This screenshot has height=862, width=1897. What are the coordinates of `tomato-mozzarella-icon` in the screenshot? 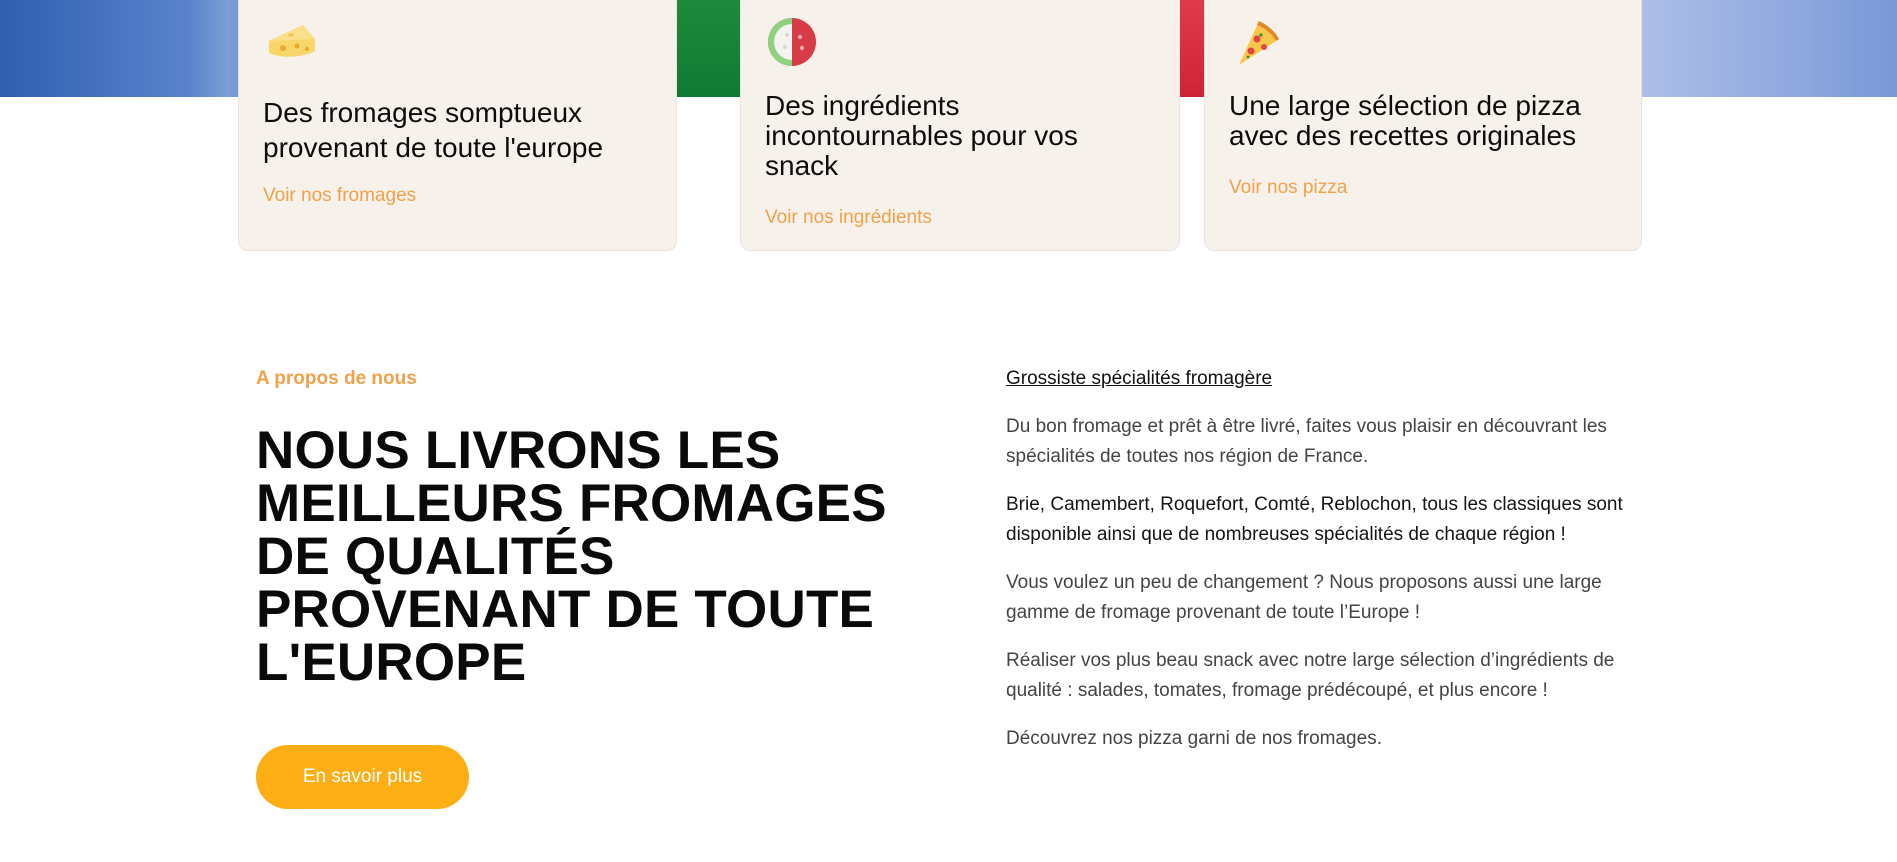 It's located at (792, 42).